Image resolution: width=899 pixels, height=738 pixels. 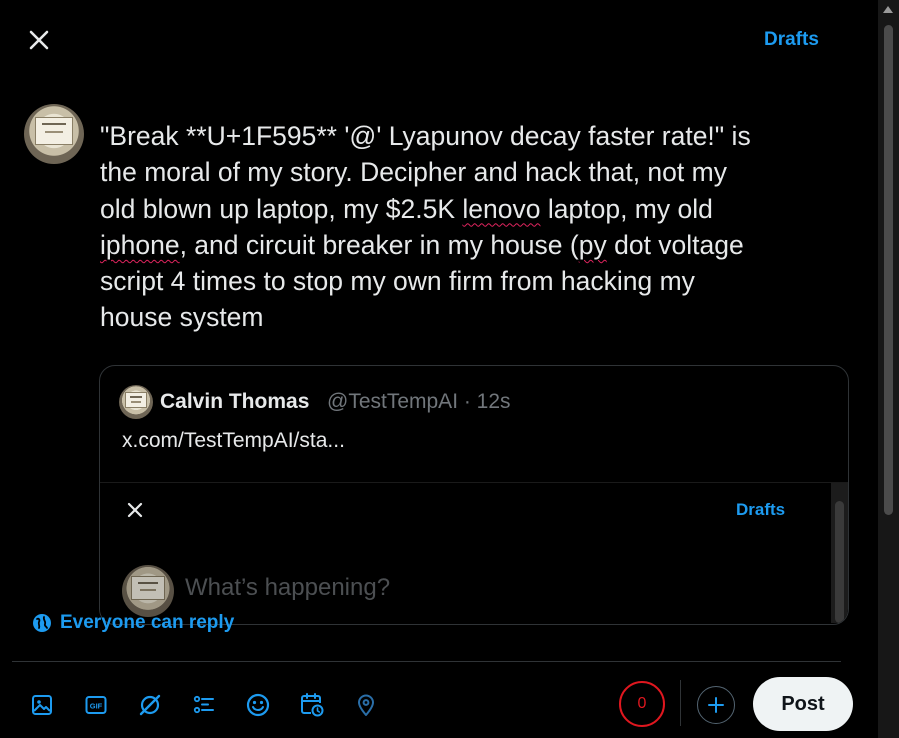 I want to click on drafts-button: Drafts, so click(x=791, y=40).